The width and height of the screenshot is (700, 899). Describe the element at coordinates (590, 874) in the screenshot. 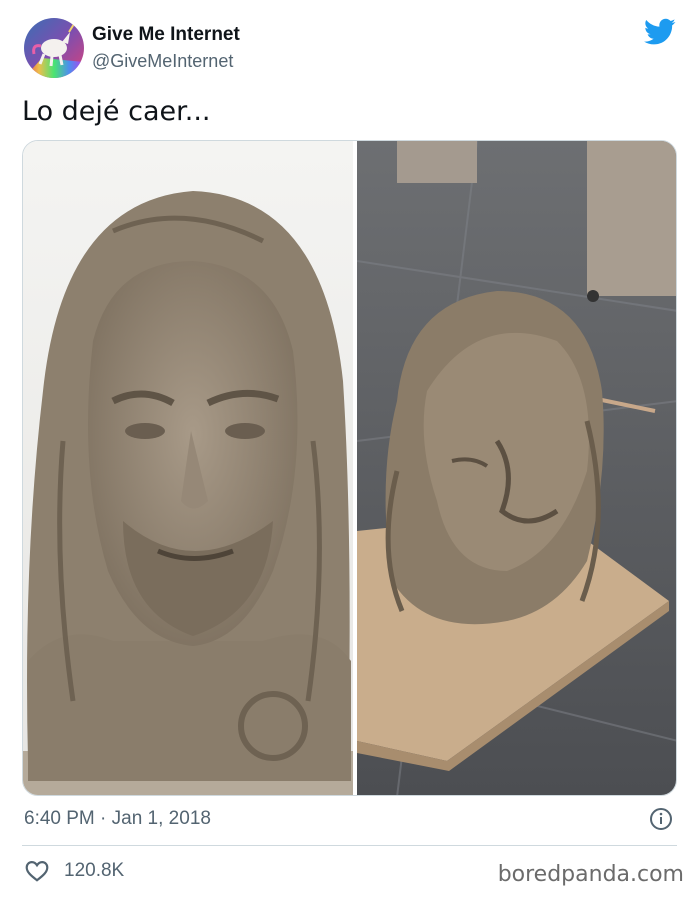

I see `watermark: boredpanda.com` at that location.